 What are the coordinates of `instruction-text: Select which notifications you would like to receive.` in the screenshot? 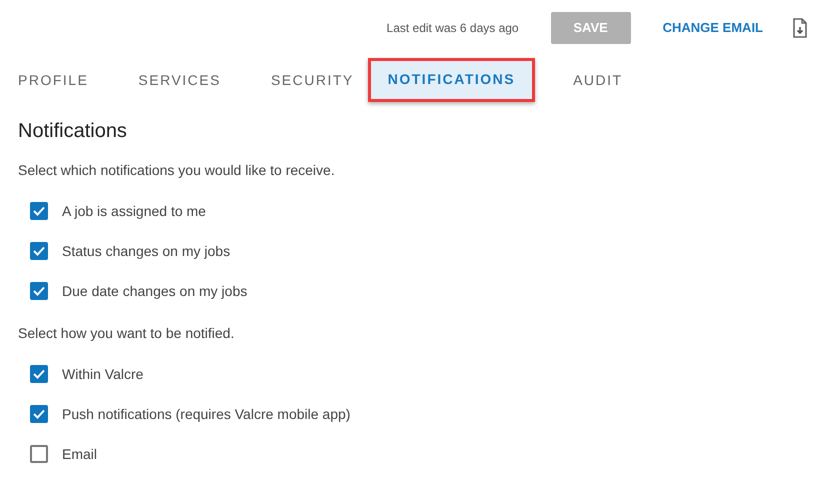 It's located at (177, 170).